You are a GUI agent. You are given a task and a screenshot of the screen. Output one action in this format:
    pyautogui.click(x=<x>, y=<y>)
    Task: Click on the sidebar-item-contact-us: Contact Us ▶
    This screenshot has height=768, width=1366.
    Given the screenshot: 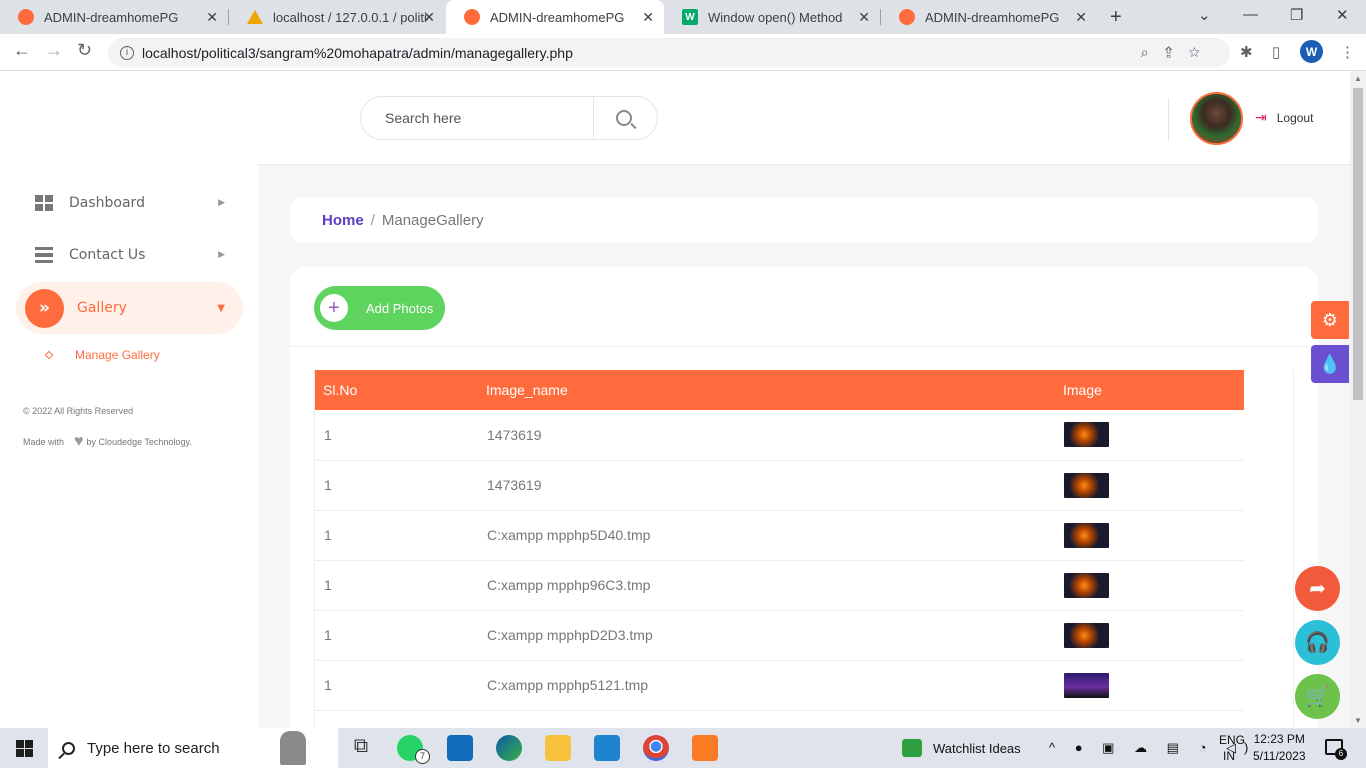 What is the action you would take?
    pyautogui.click(x=129, y=255)
    